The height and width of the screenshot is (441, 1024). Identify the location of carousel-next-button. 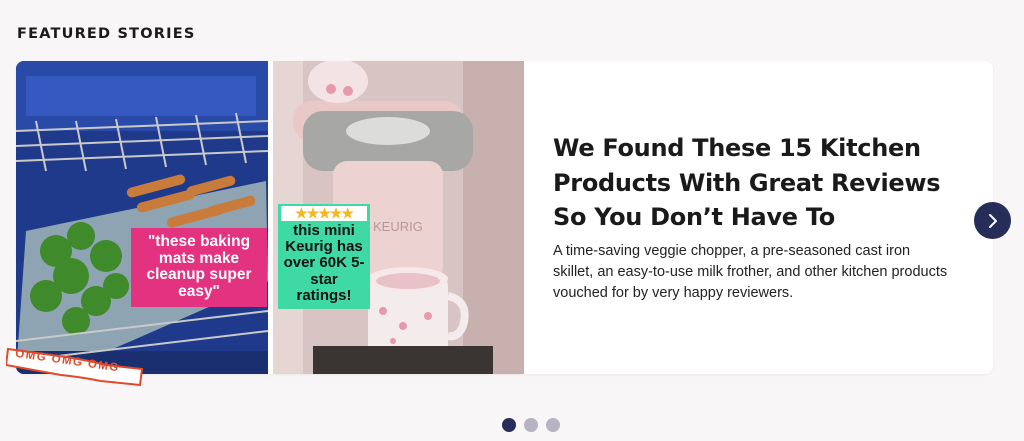
(992, 220).